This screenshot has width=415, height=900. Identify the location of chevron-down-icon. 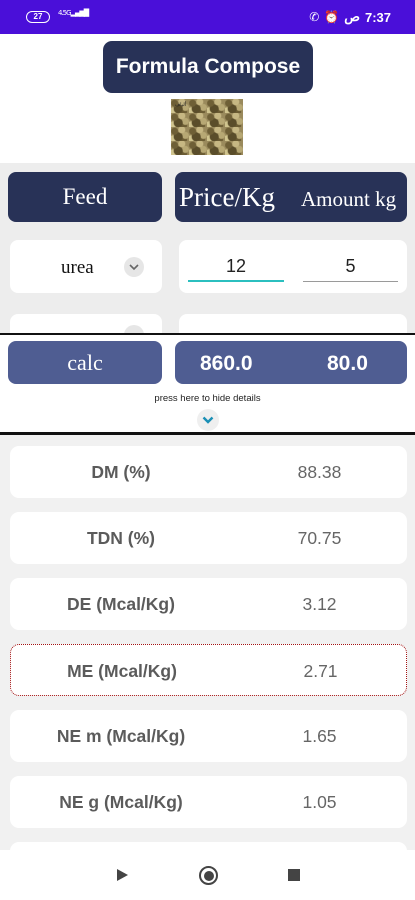
(134, 267).